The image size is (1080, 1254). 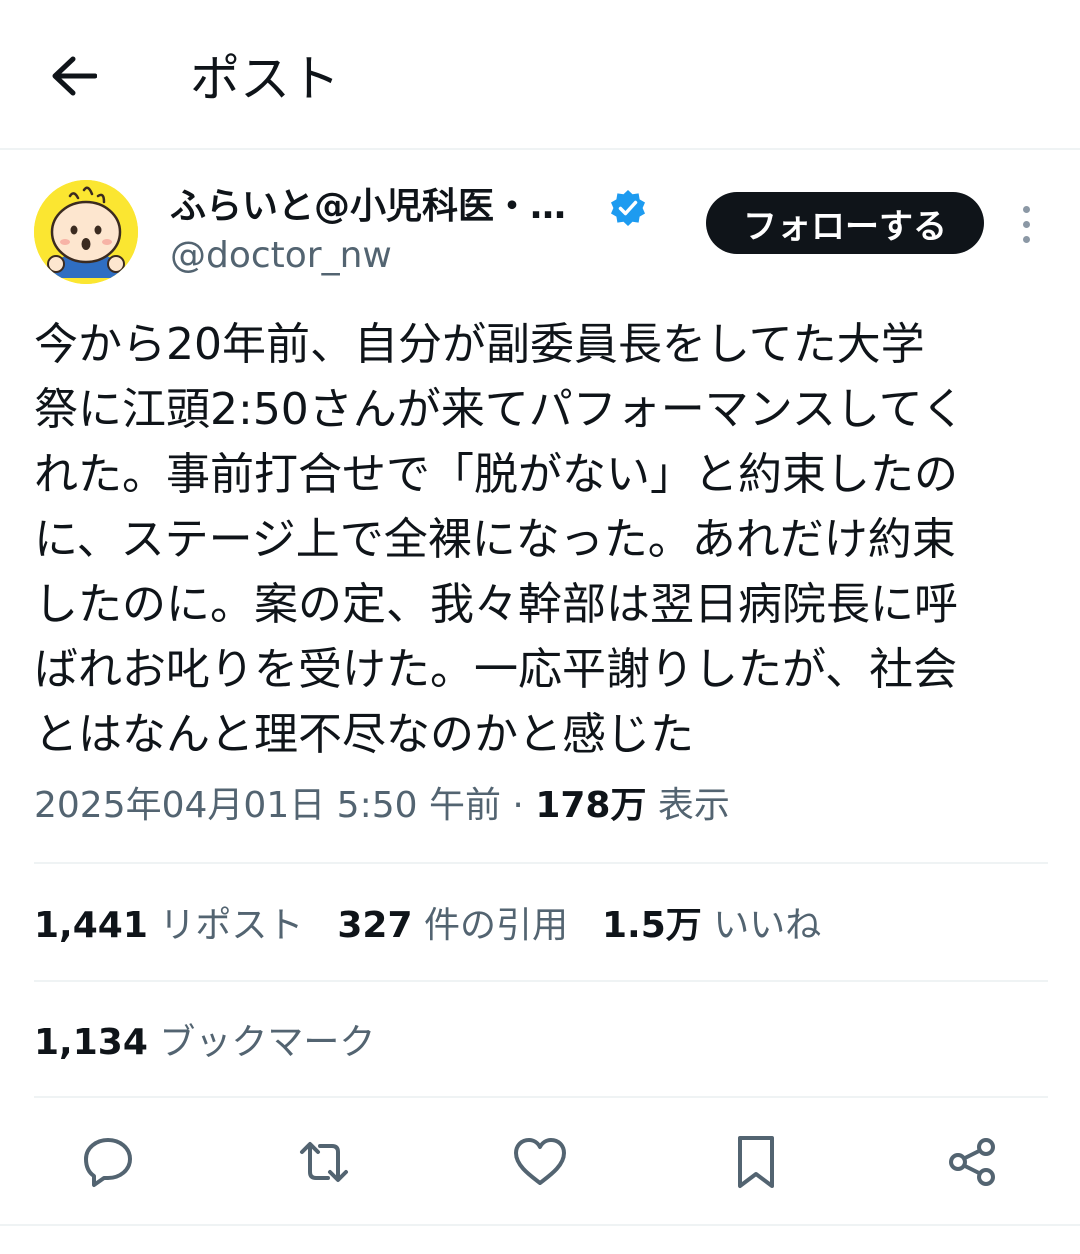 I want to click on post-timestamp: 2025年04月01日 5:50 午前, so click(x=267, y=805).